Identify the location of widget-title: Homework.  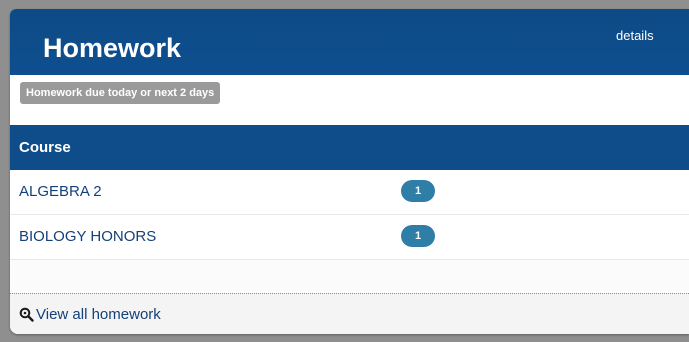
(112, 48).